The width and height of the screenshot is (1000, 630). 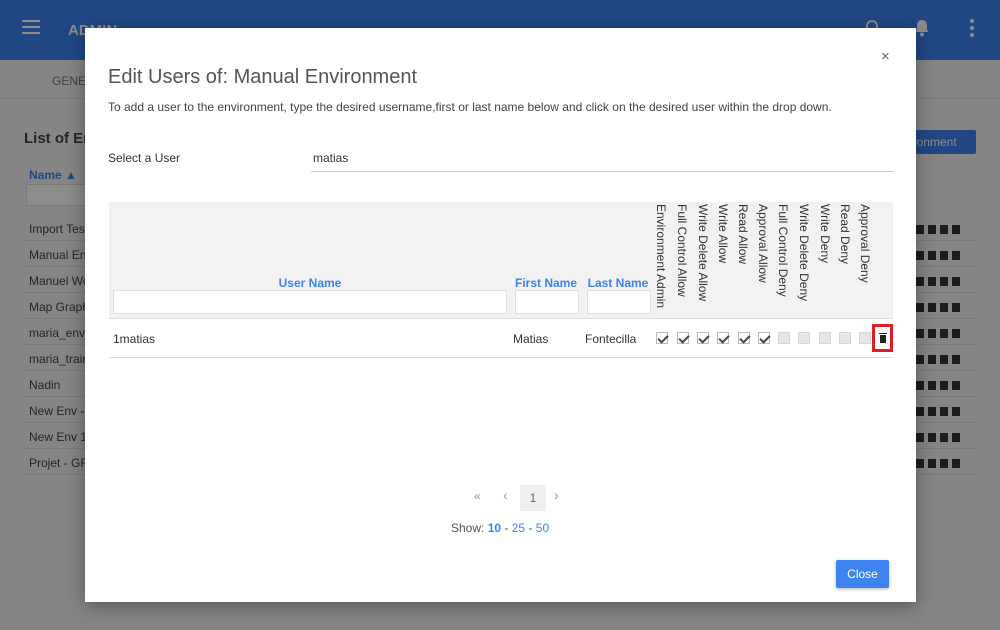 What do you see at coordinates (505, 495) in the screenshot?
I see `prev-page-button: ‹` at bounding box center [505, 495].